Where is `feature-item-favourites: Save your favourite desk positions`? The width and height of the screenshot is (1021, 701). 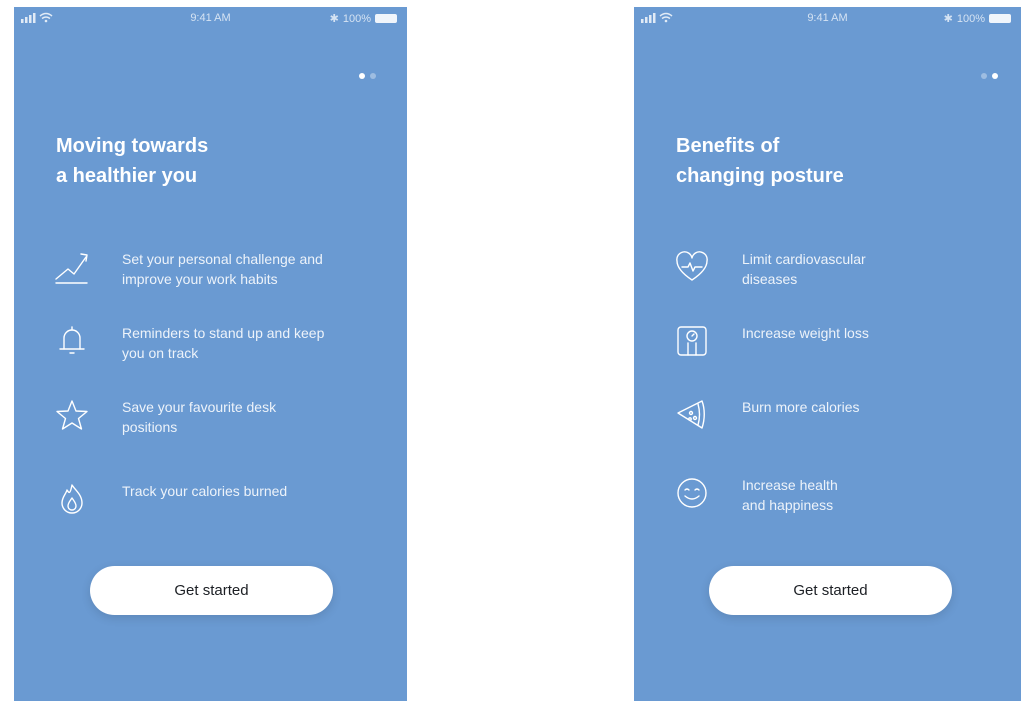
feature-item-favourites: Save your favourite desk positions is located at coordinates (224, 422).